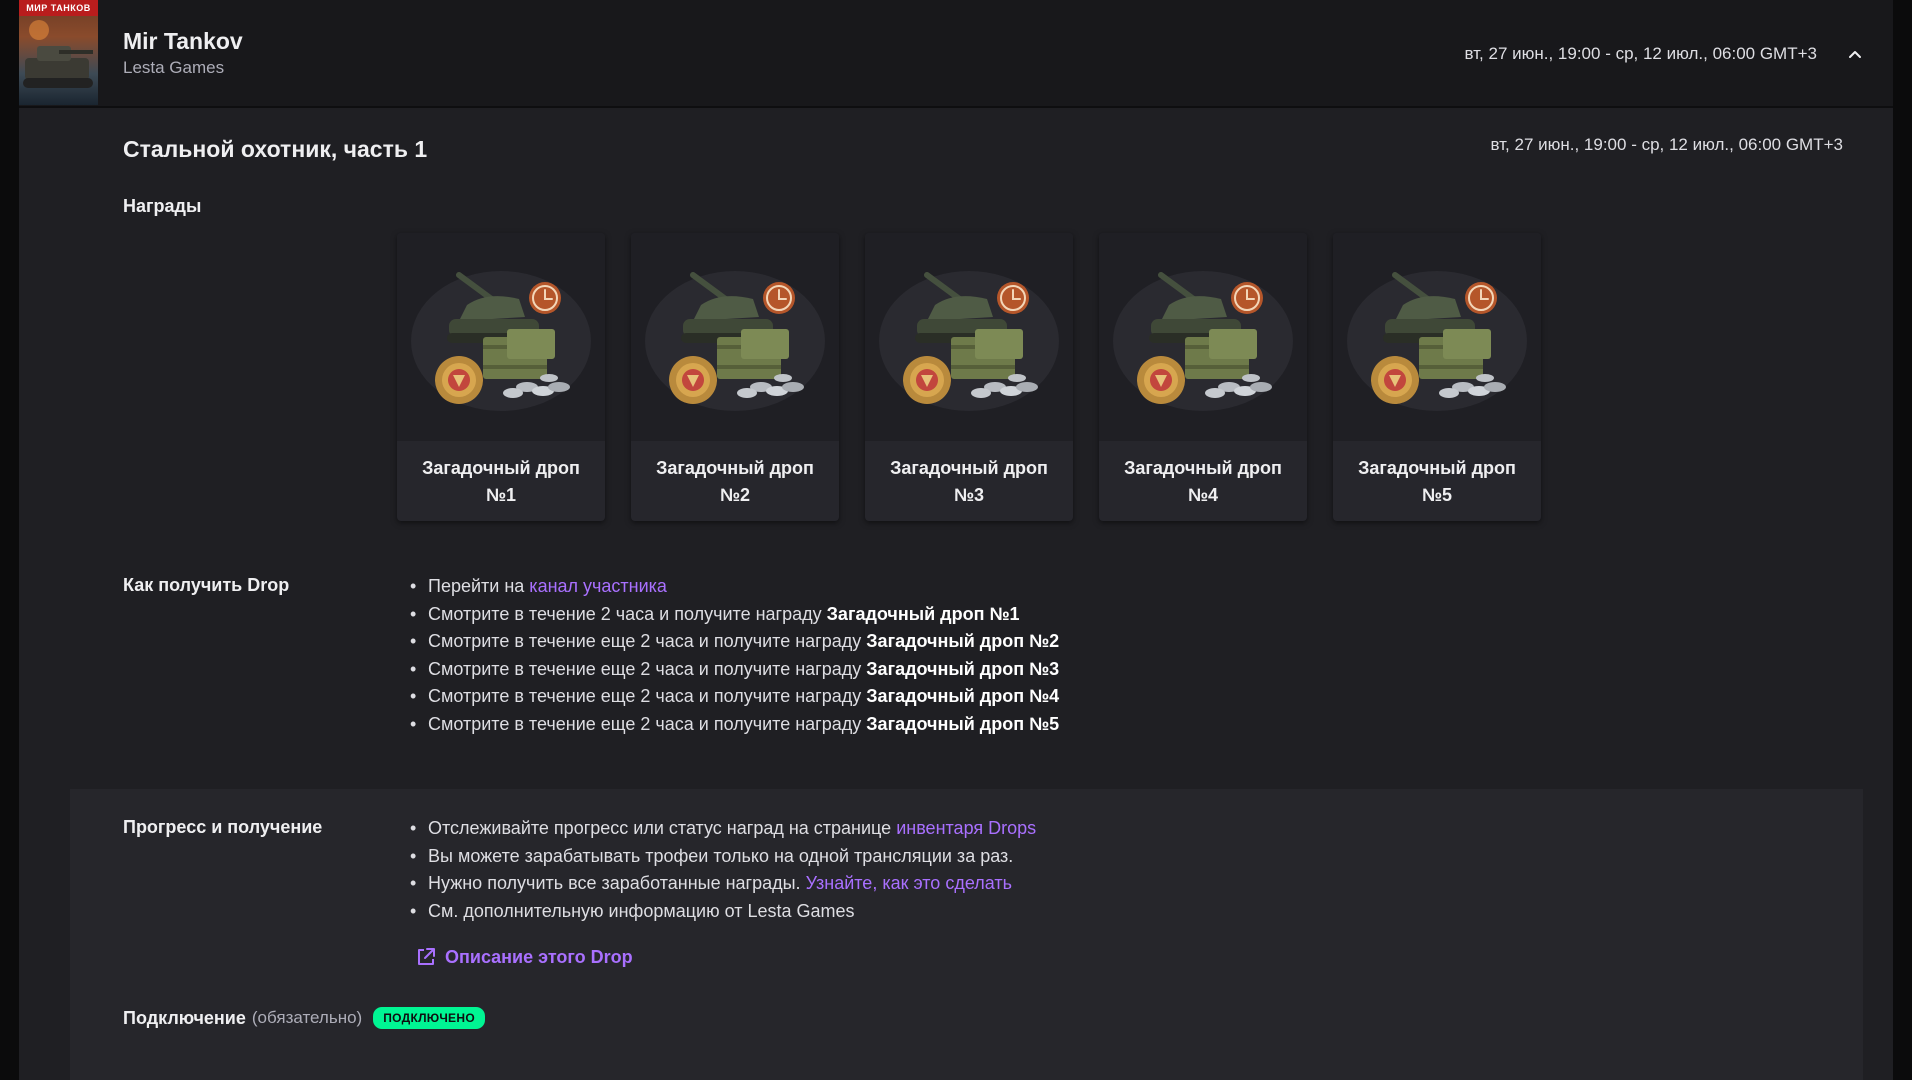 The width and height of the screenshot is (1912, 1080). Describe the element at coordinates (275, 149) in the screenshot. I see `campaign-title: Стальной охотник, часть 1` at that location.